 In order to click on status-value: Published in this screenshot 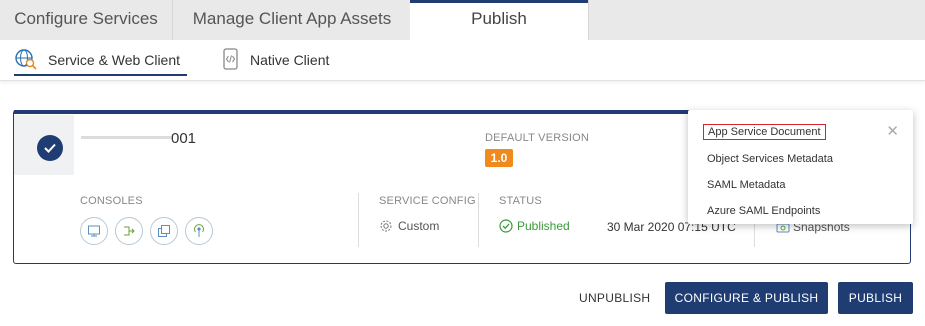, I will do `click(534, 226)`.